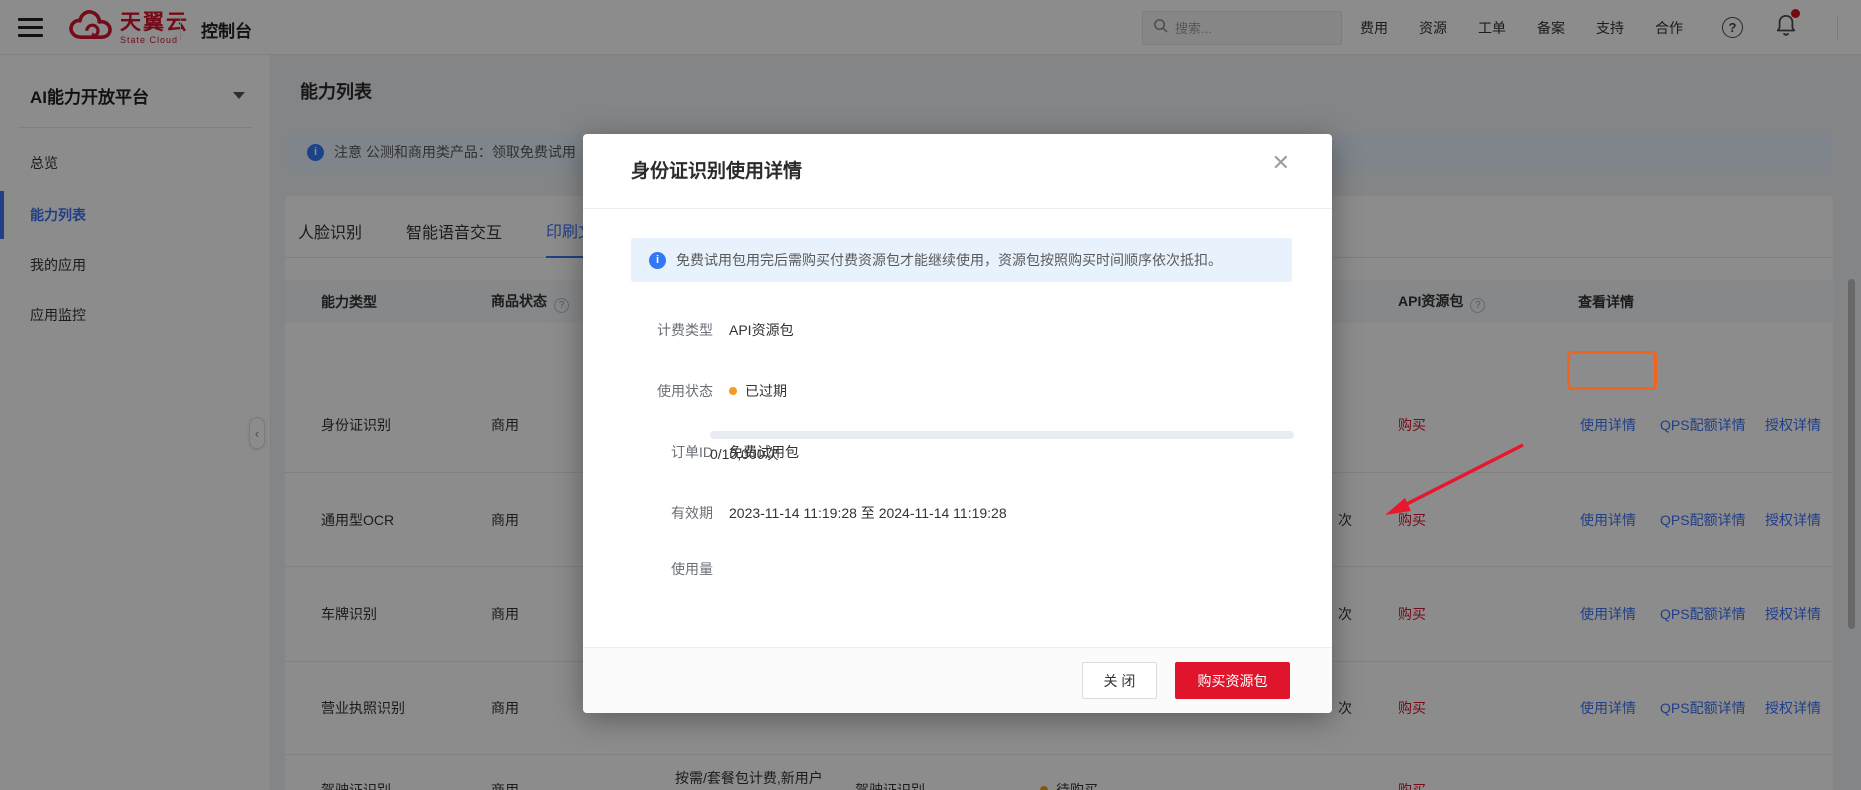 Image resolution: width=1861 pixels, height=790 pixels. Describe the element at coordinates (692, 569) in the screenshot. I see `field-usage: 使用量` at that location.